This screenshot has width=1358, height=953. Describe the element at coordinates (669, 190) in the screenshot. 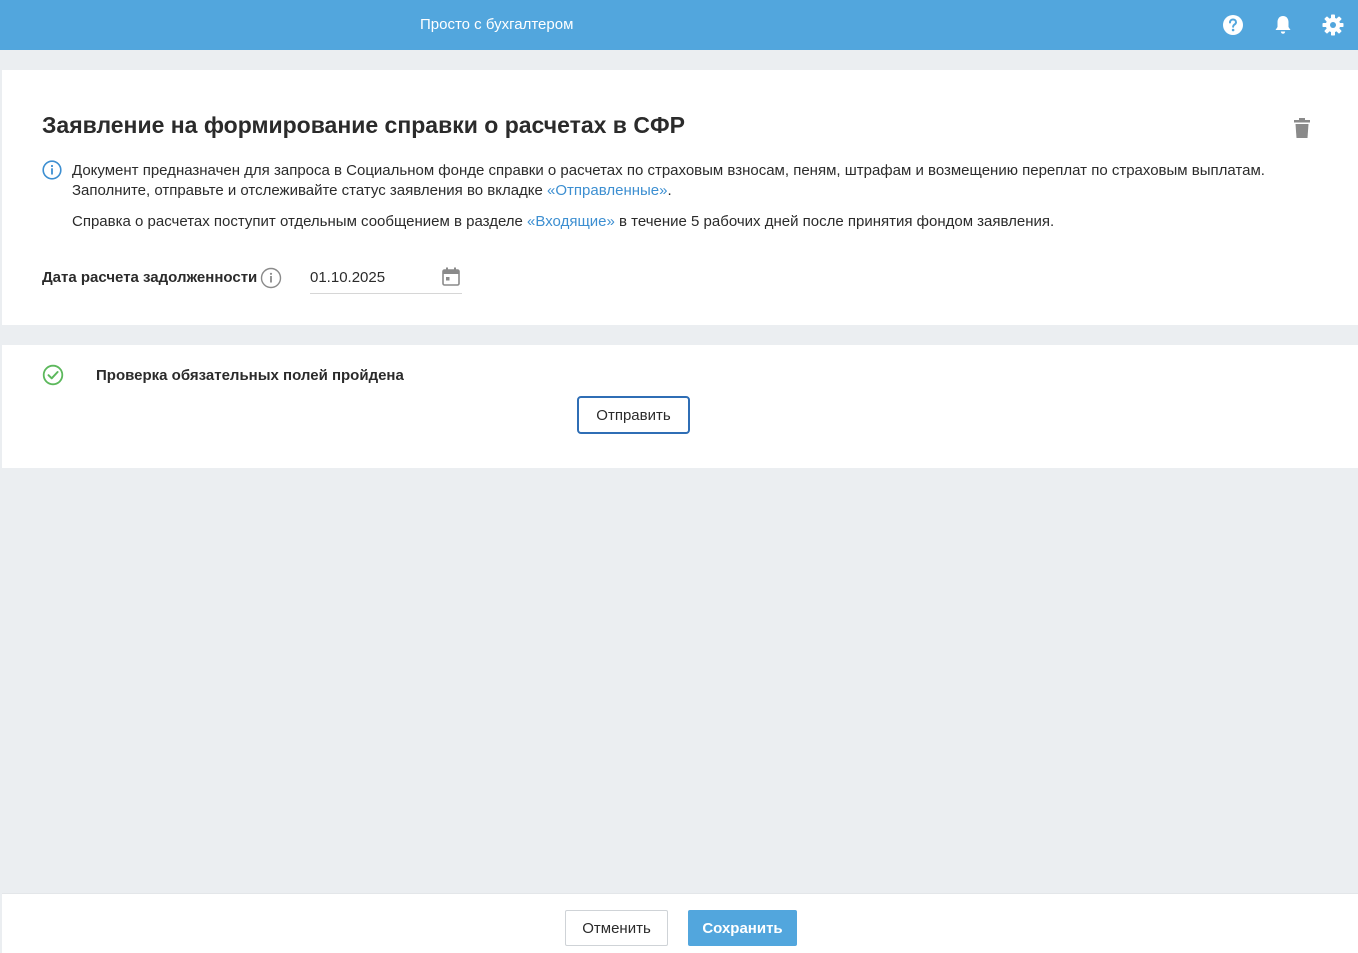

I see `description-suffix: .` at that location.